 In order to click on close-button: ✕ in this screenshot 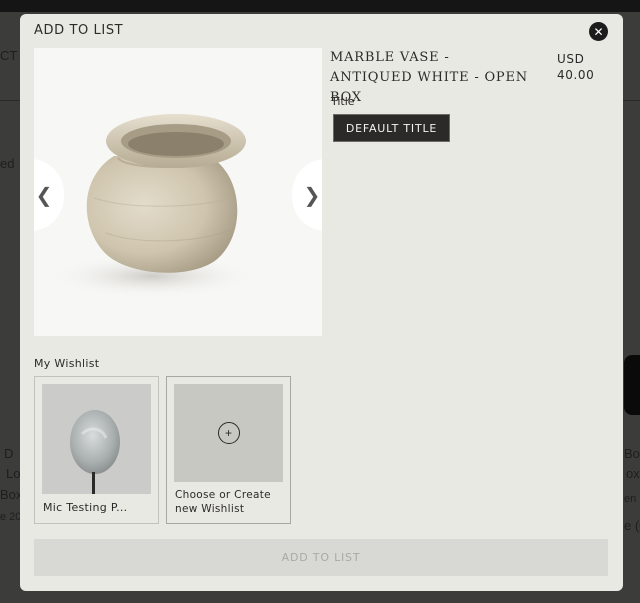, I will do `click(598, 31)`.